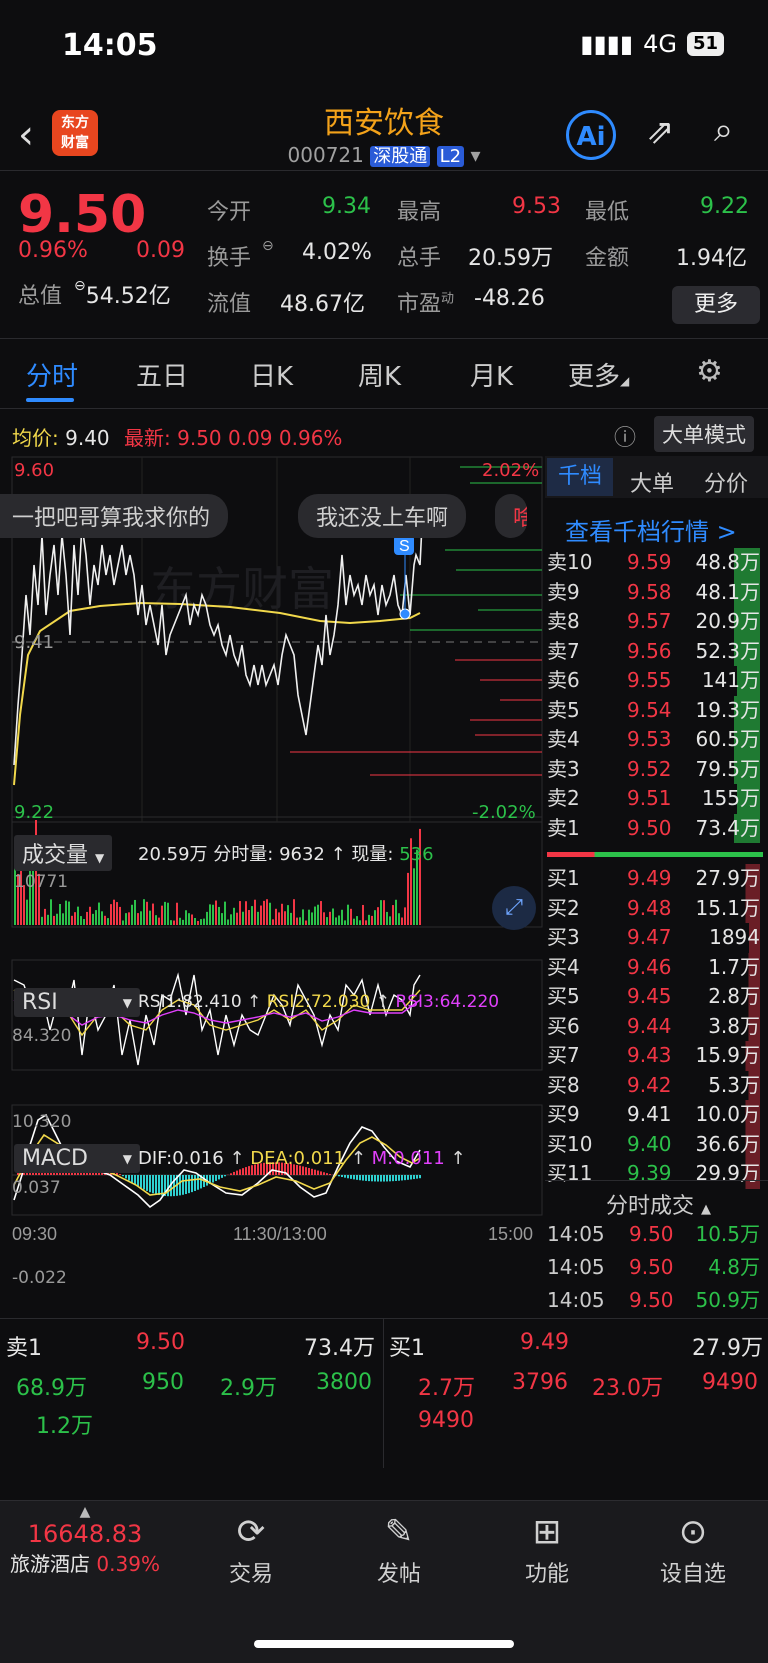 This screenshot has width=768, height=1663. What do you see at coordinates (656, 563) in the screenshot?
I see `ask-row: 卖10 9.59 48.8万` at bounding box center [656, 563].